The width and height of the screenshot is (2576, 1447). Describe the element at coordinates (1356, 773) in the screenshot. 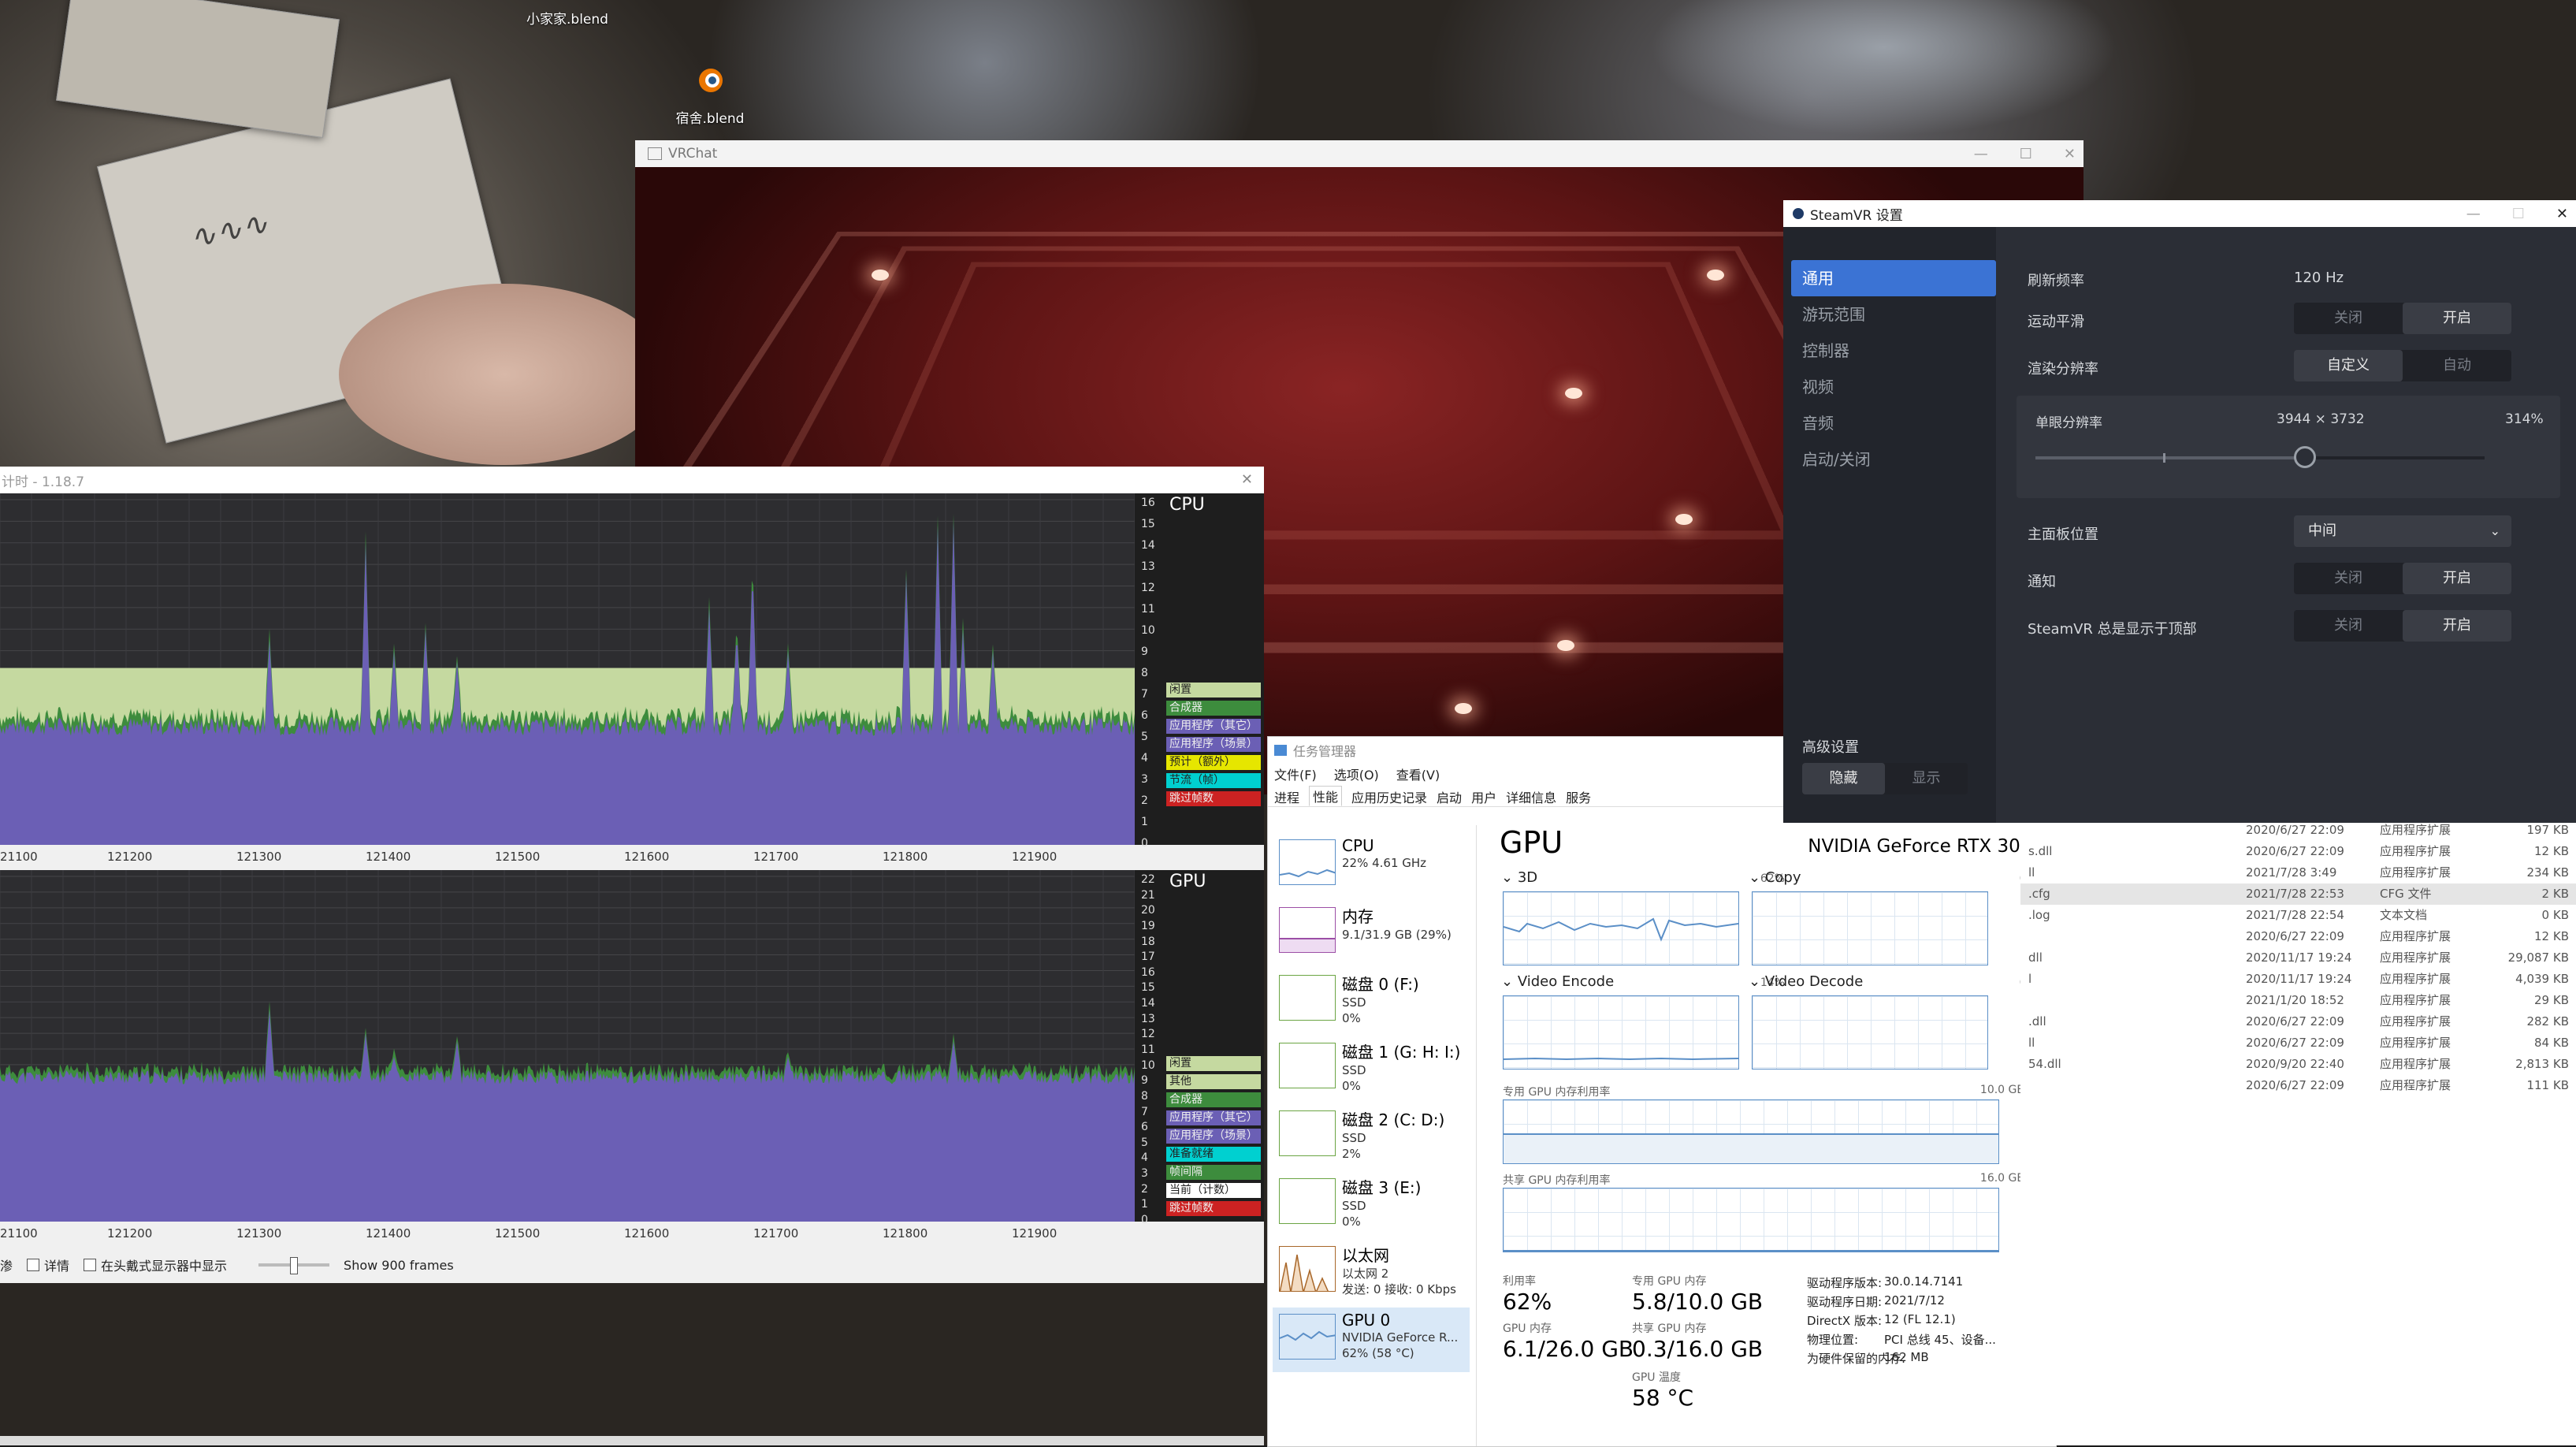

I see `menu-options: 选项(O)` at that location.